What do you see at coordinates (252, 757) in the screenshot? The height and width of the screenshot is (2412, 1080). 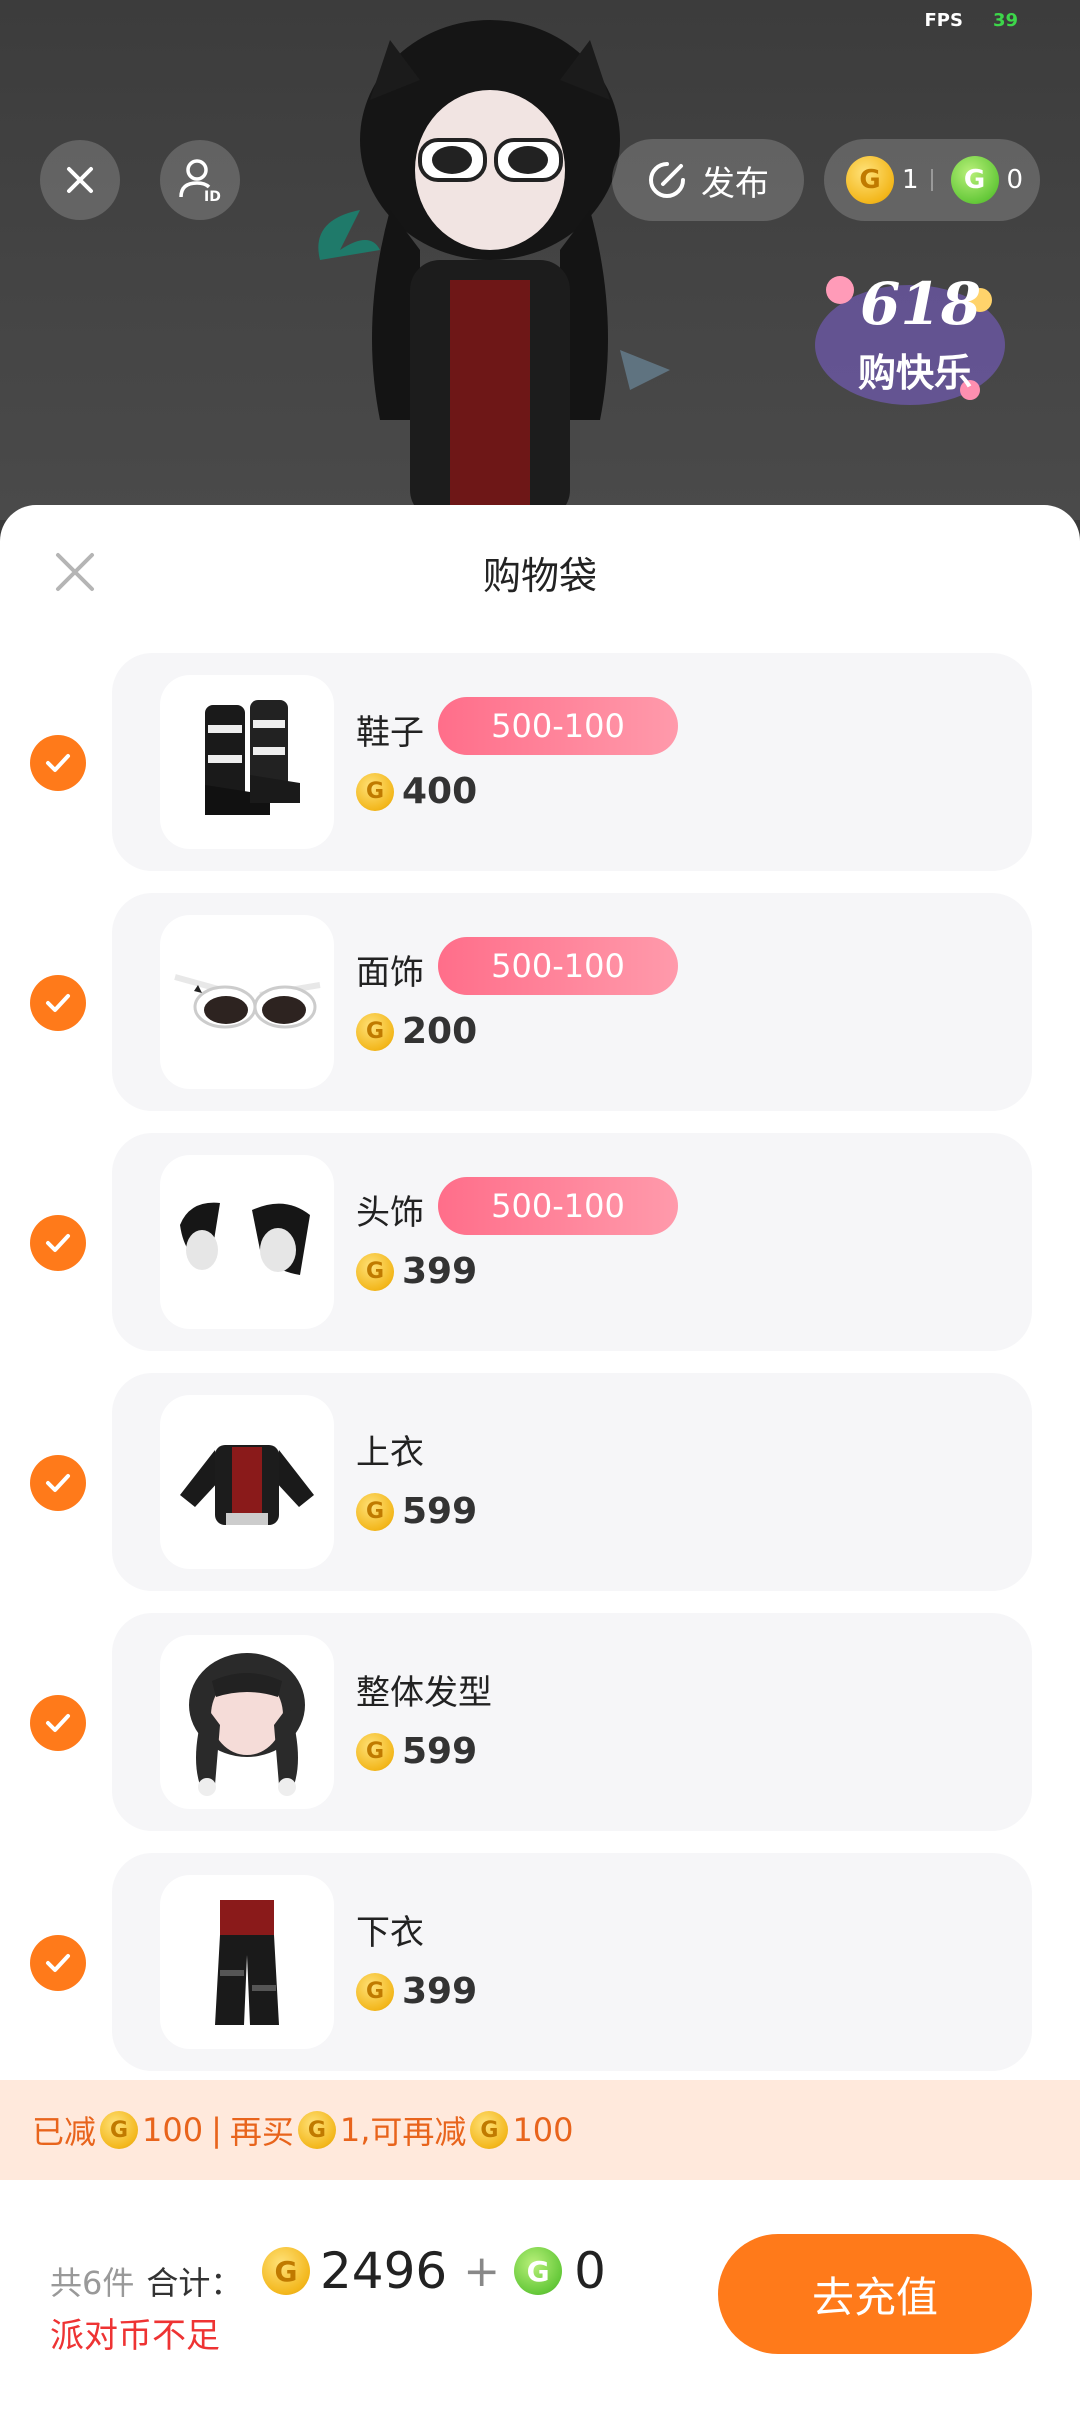 I see `boots-icon` at bounding box center [252, 757].